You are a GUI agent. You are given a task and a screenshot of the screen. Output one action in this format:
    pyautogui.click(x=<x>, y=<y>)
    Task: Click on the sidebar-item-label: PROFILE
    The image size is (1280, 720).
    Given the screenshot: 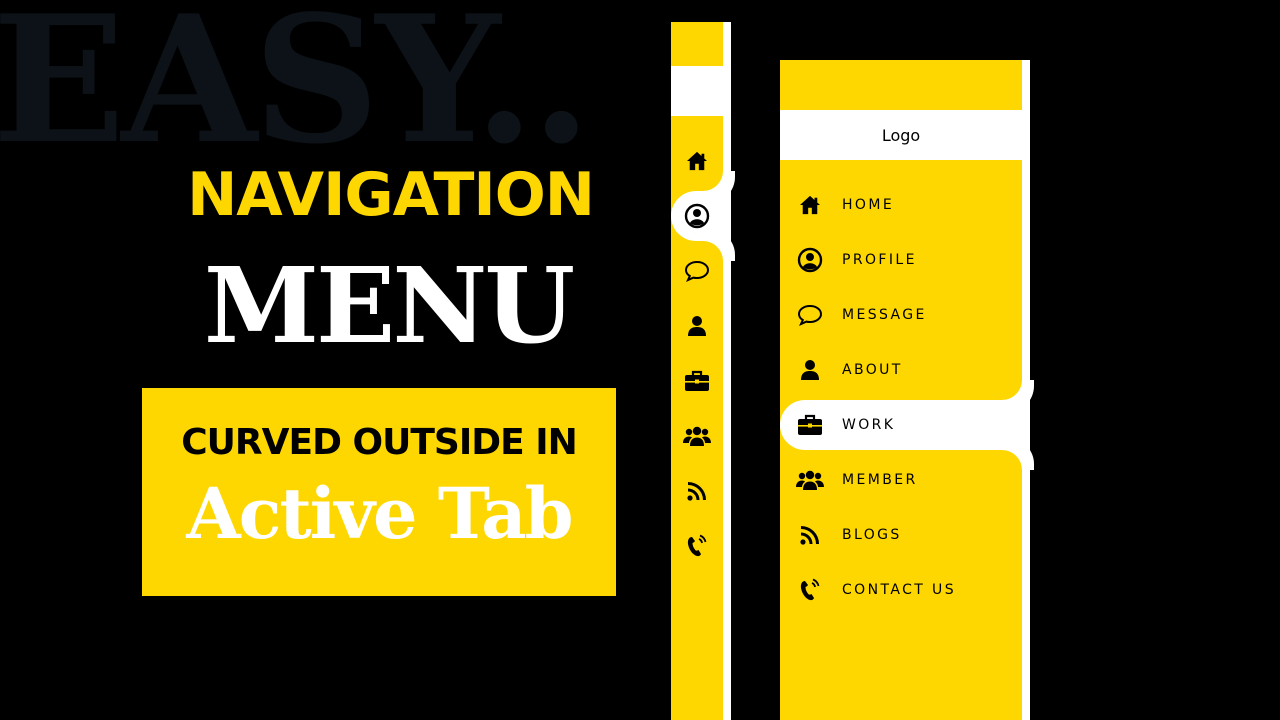 What is the action you would take?
    pyautogui.click(x=879, y=260)
    